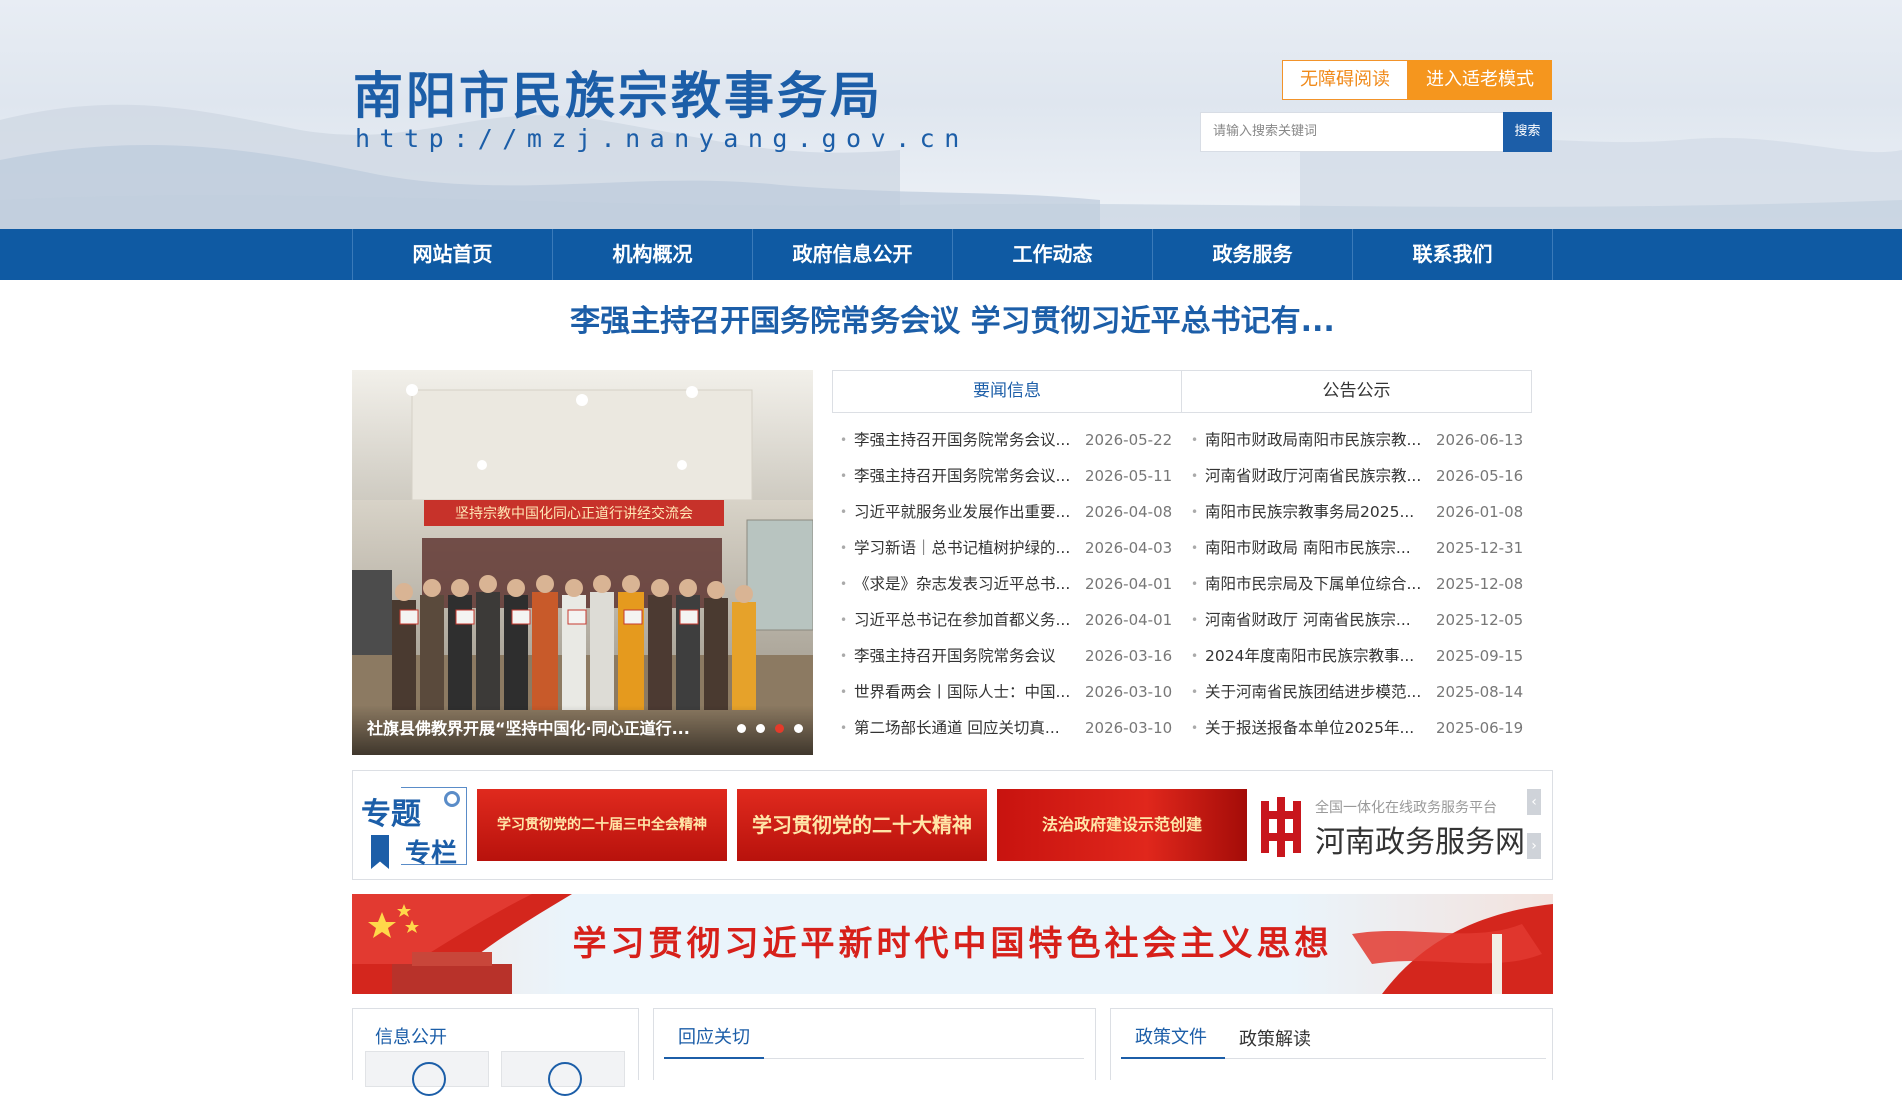 This screenshot has height=1096, width=1902. I want to click on search-button: 搜索, so click(1527, 132).